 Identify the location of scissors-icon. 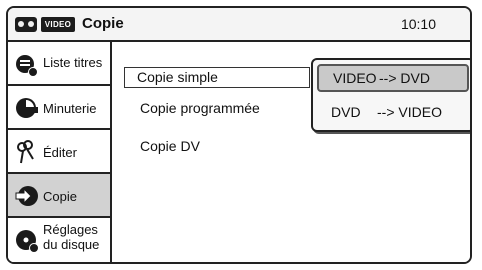
(25, 152).